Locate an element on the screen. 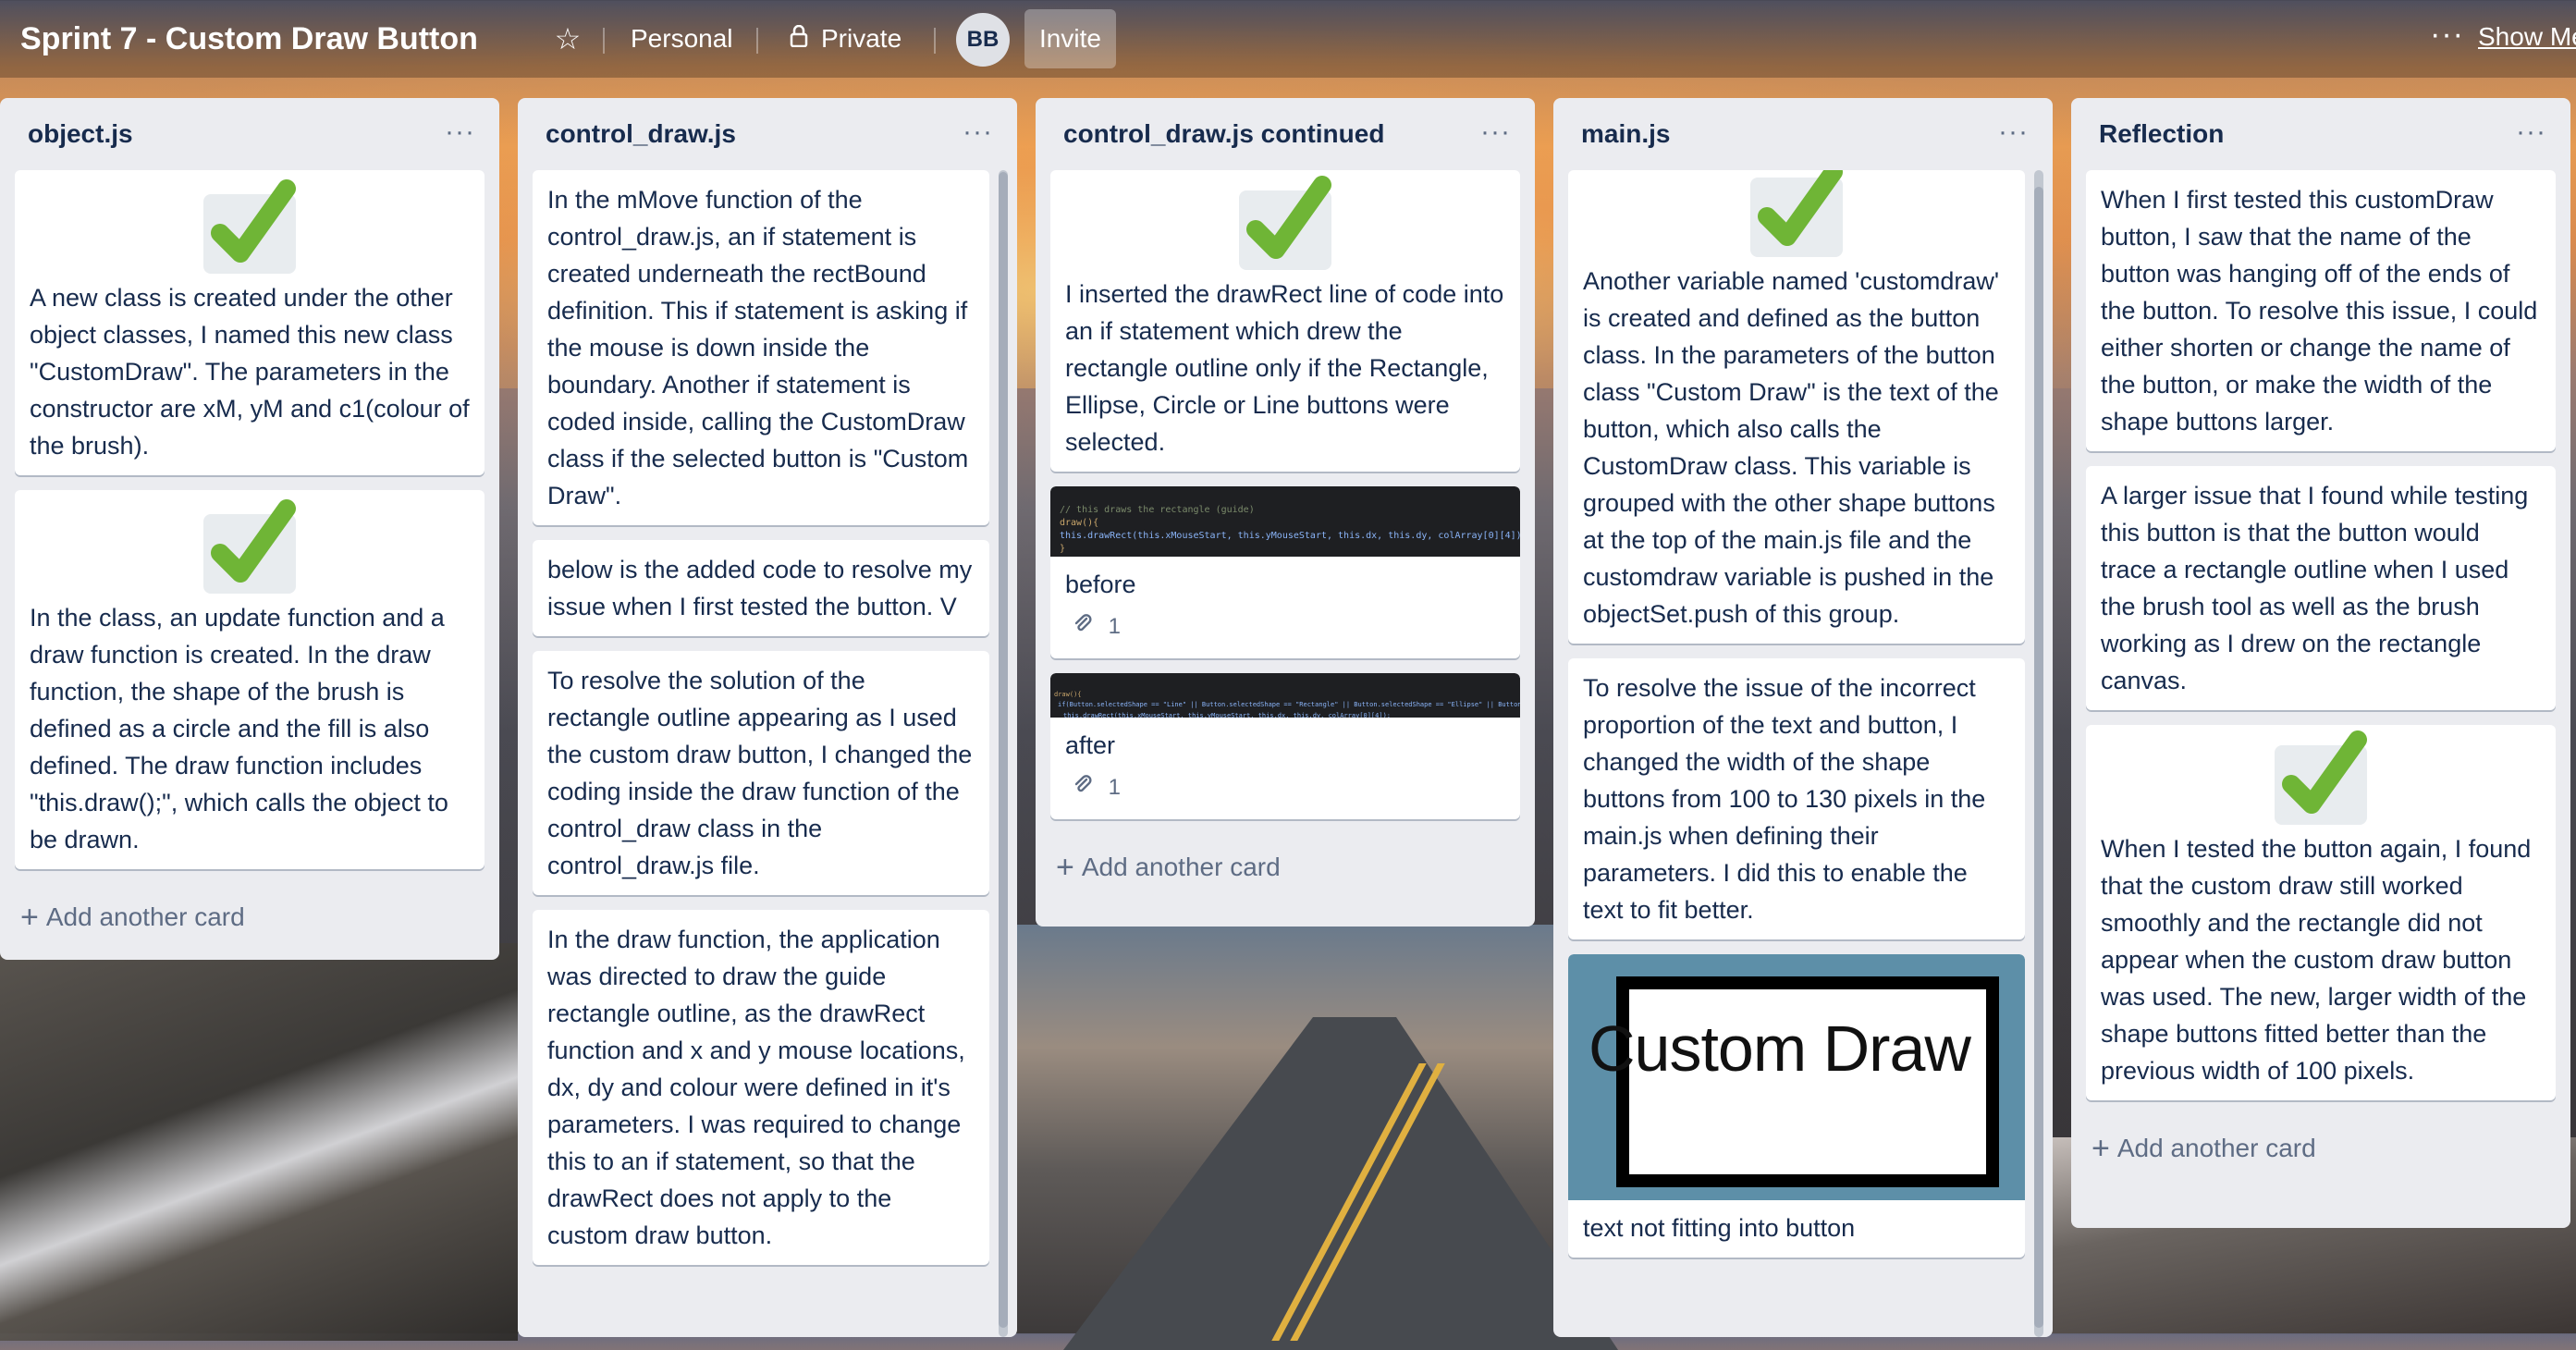 Image resolution: width=2576 pixels, height=1350 pixels. card-title: before is located at coordinates (1100, 584).